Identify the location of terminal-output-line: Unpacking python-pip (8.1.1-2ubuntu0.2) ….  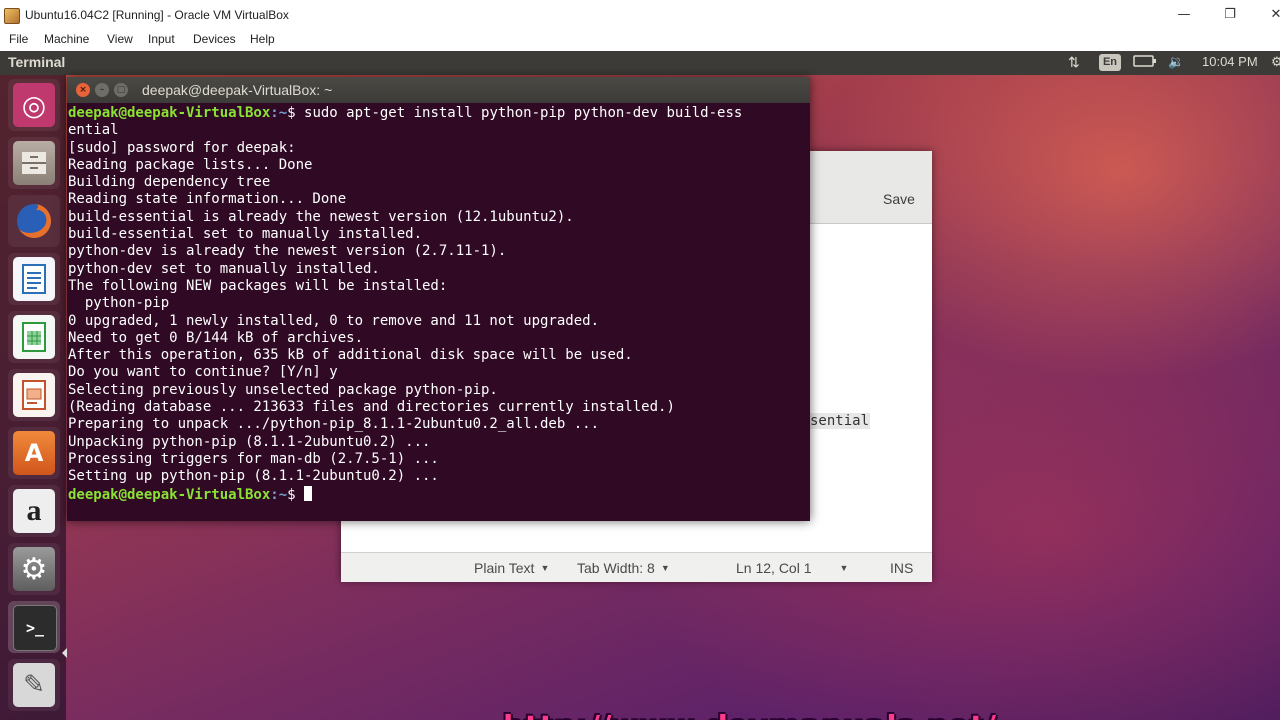
(249, 441).